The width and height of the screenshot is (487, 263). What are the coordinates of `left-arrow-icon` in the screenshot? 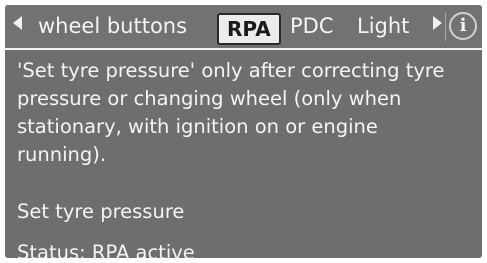 It's located at (17, 23).